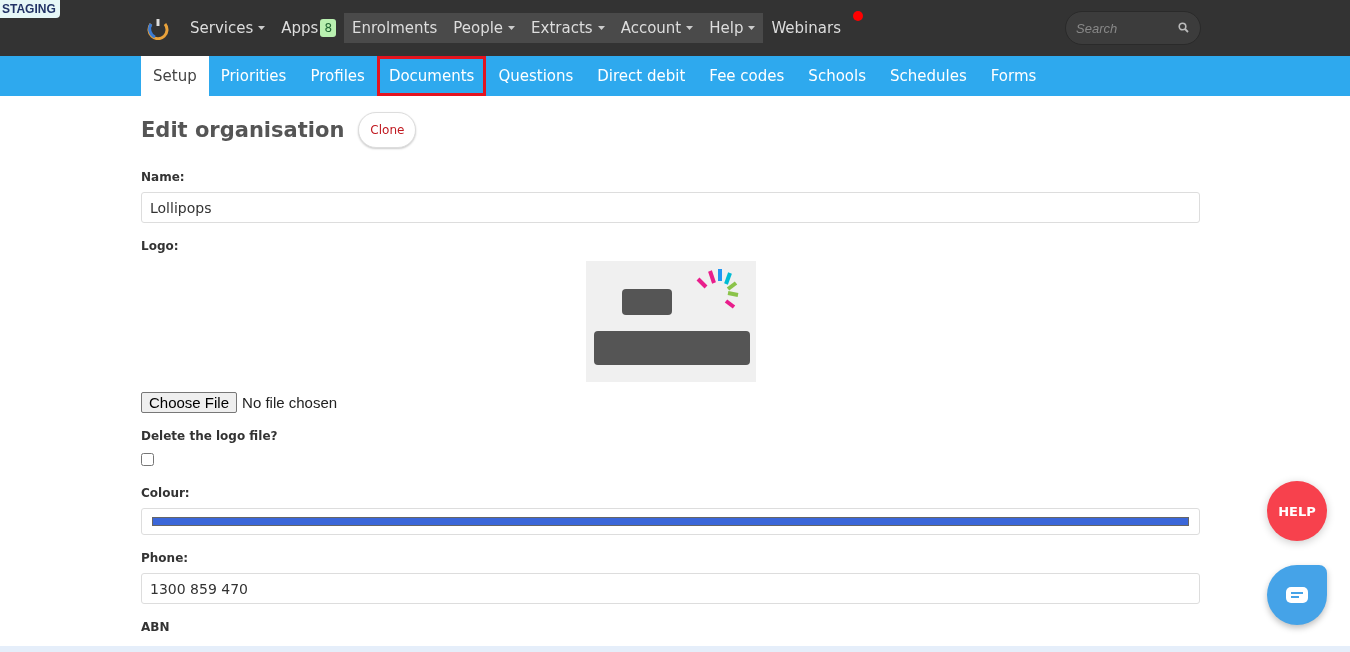 This screenshot has height=652, width=1350. I want to click on choose-file-button: Choose File, so click(189, 402).